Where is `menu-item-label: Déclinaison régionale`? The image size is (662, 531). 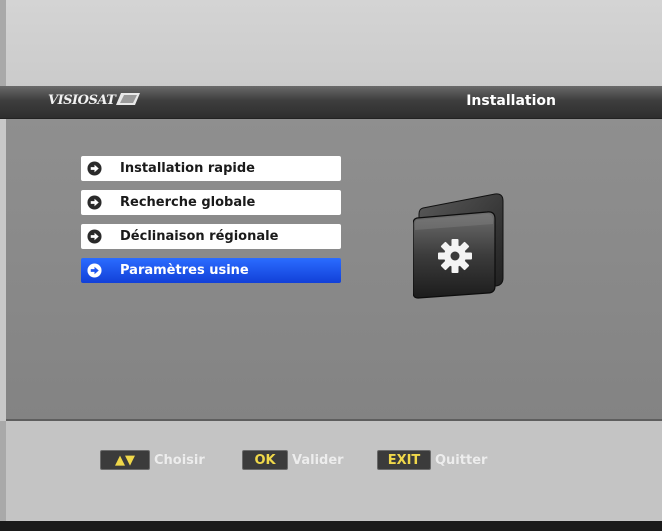 menu-item-label: Déclinaison régionale is located at coordinates (199, 236).